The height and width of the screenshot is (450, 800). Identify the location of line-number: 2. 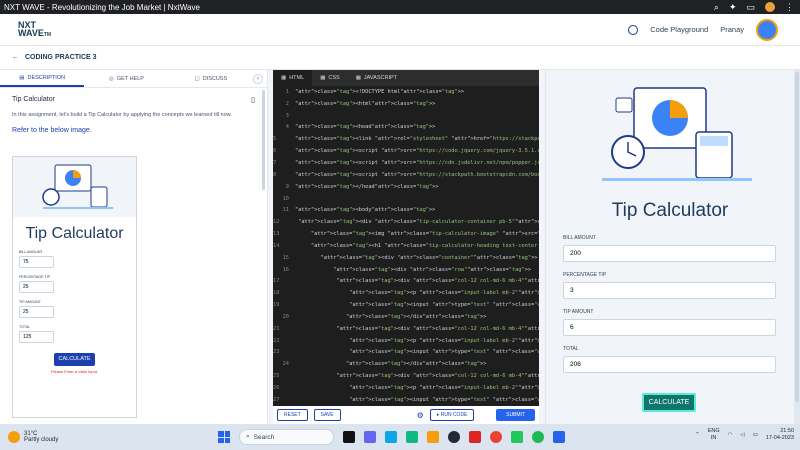
(287, 103).